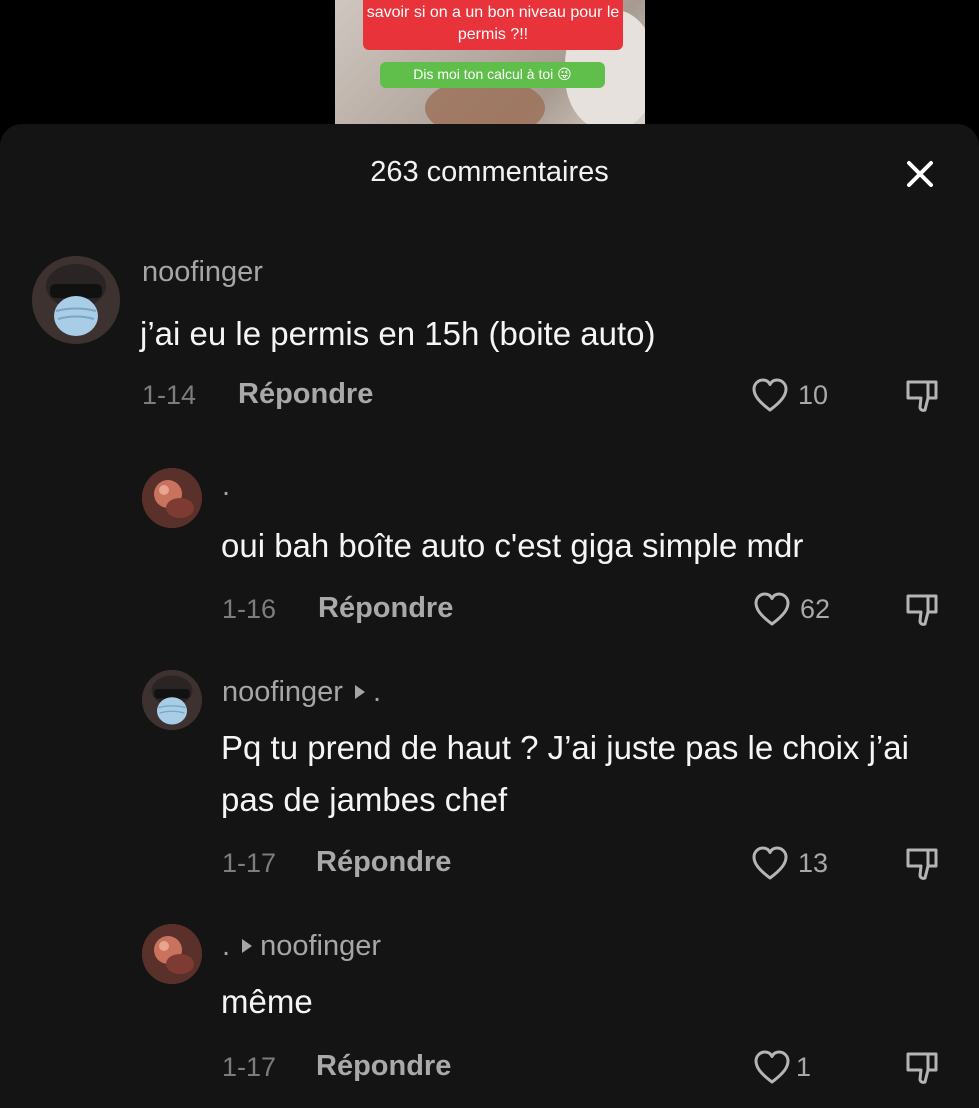  Describe the element at coordinates (202, 272) in the screenshot. I see `comment-username: noofinger` at that location.